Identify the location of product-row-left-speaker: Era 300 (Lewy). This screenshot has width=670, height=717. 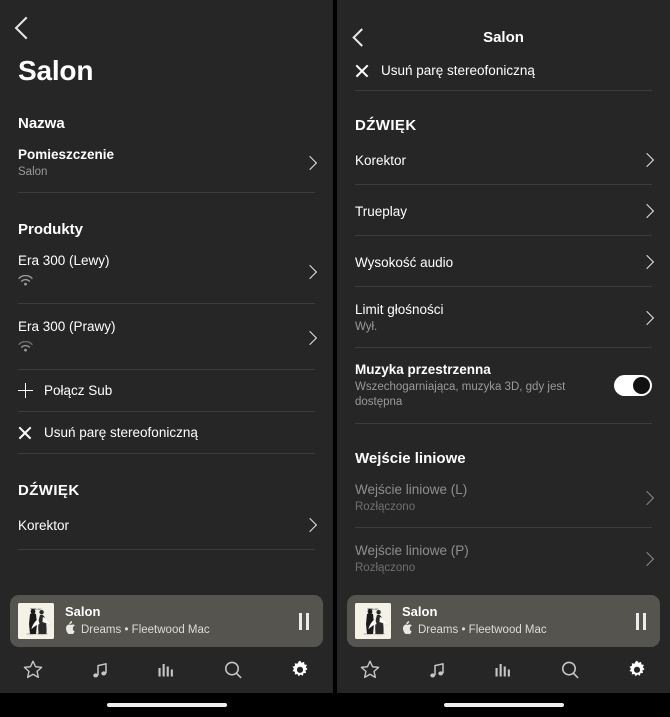
(168, 270).